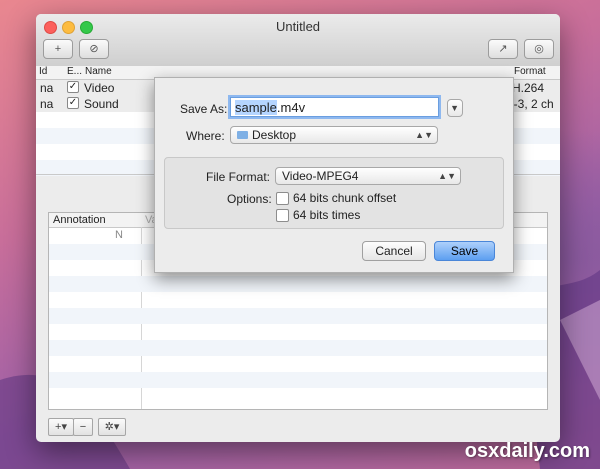 This screenshot has width=600, height=469. Describe the element at coordinates (61, 427) in the screenshot. I see `add-annotation-button: +▾` at that location.